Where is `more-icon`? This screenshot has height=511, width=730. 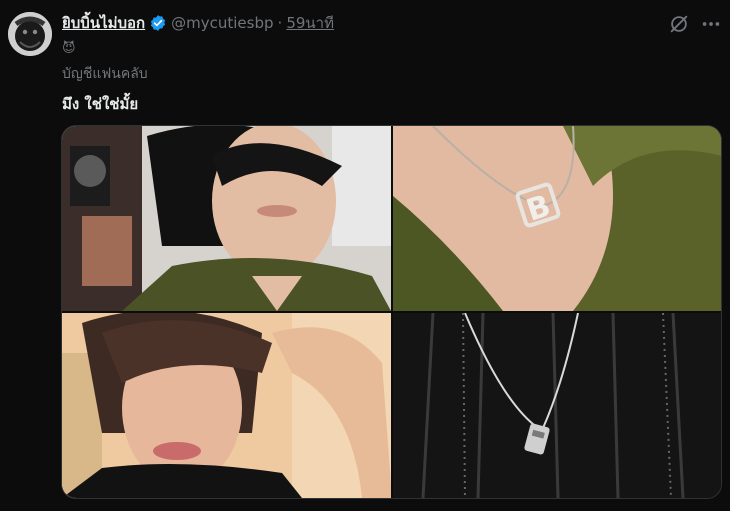 more-icon is located at coordinates (711, 24).